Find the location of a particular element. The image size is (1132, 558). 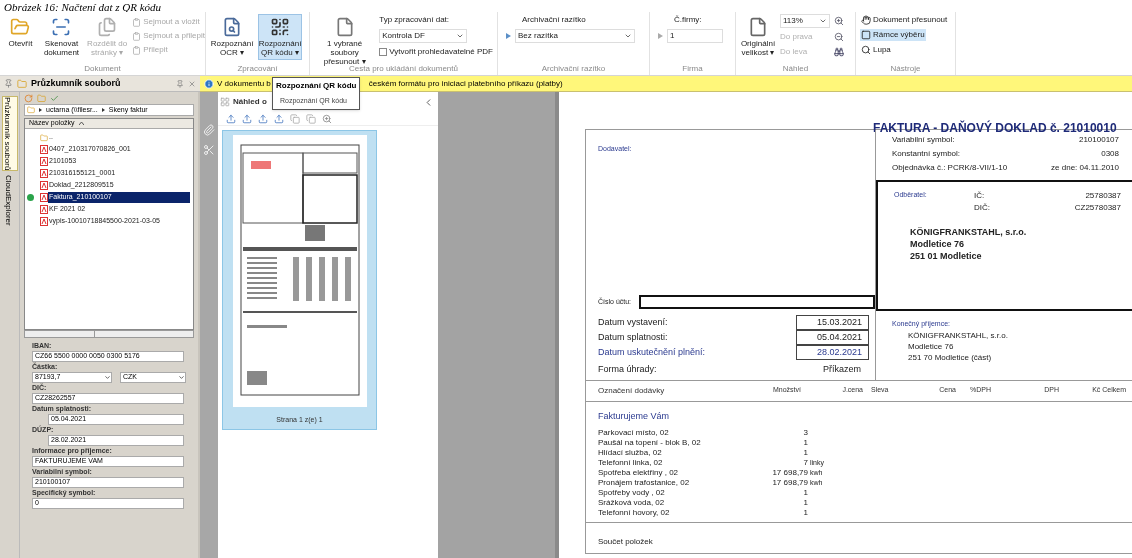

item-name: Parkovací místo, 02 is located at coordinates (634, 432).